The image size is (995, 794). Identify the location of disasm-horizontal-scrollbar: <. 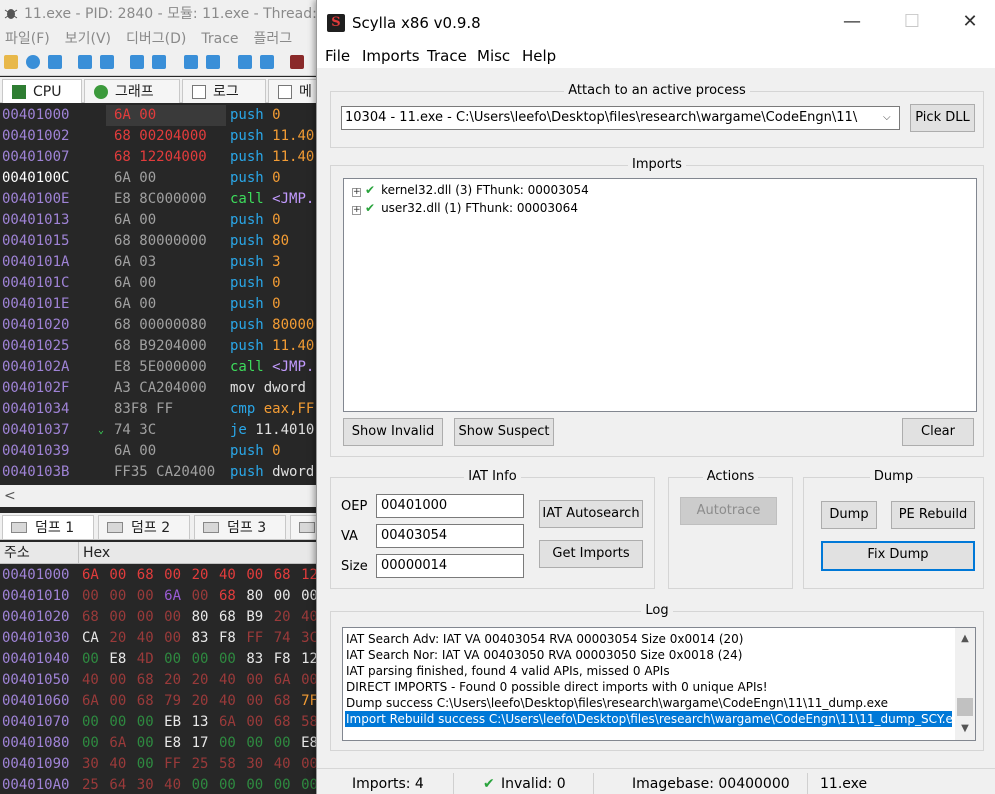
(165, 496).